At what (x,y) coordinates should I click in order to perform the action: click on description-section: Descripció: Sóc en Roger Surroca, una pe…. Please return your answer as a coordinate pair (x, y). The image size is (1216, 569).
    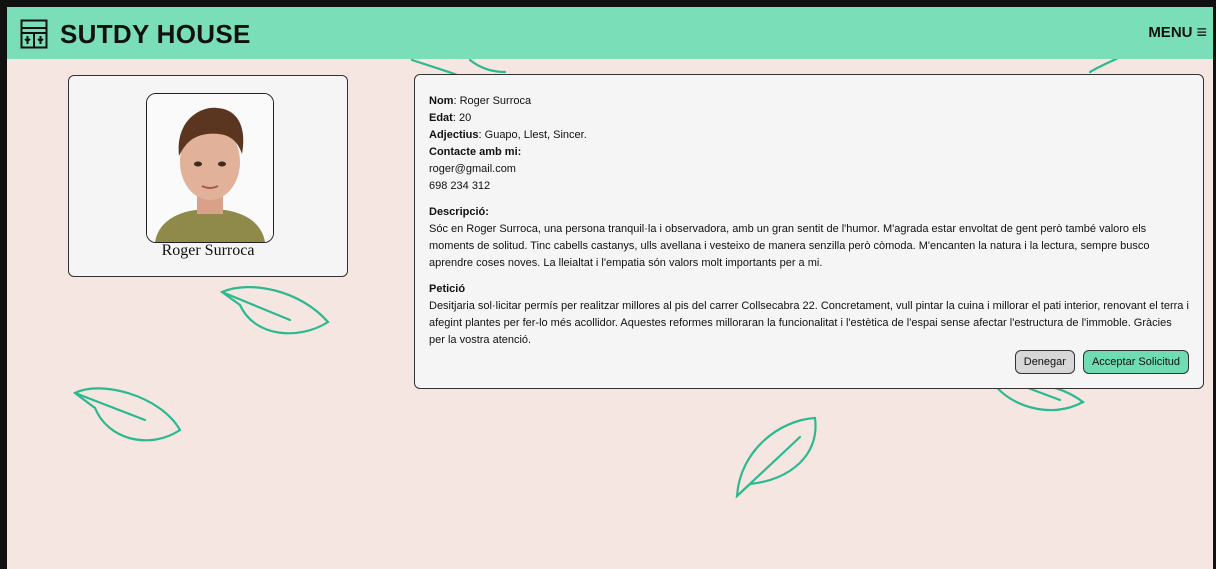
    Looking at the image, I should click on (809, 238).